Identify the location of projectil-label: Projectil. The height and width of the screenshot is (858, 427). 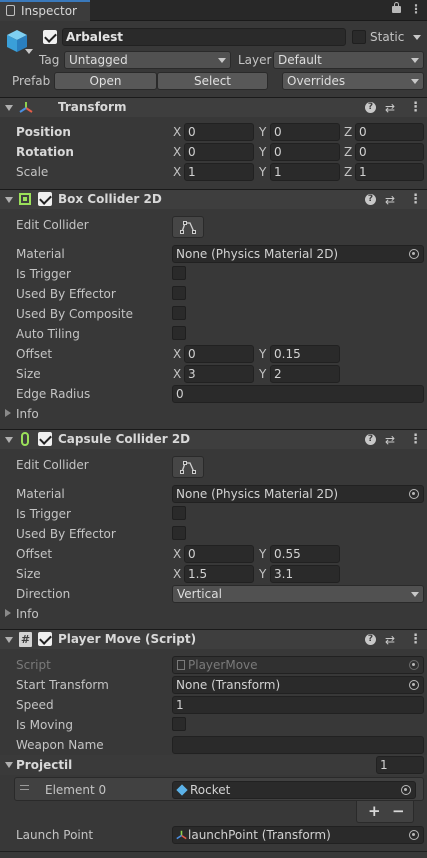
(44, 765).